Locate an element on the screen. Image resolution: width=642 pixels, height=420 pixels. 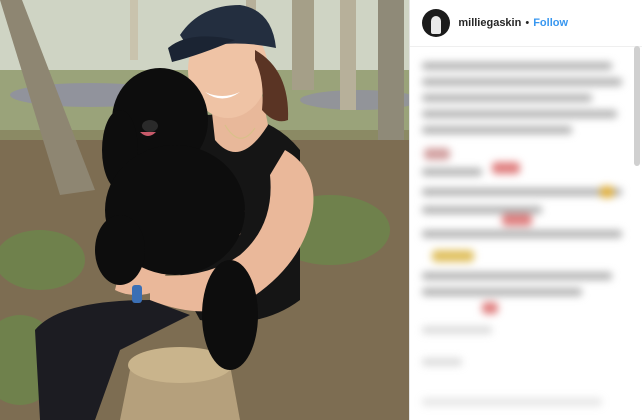
profile-avatar is located at coordinates (436, 23).